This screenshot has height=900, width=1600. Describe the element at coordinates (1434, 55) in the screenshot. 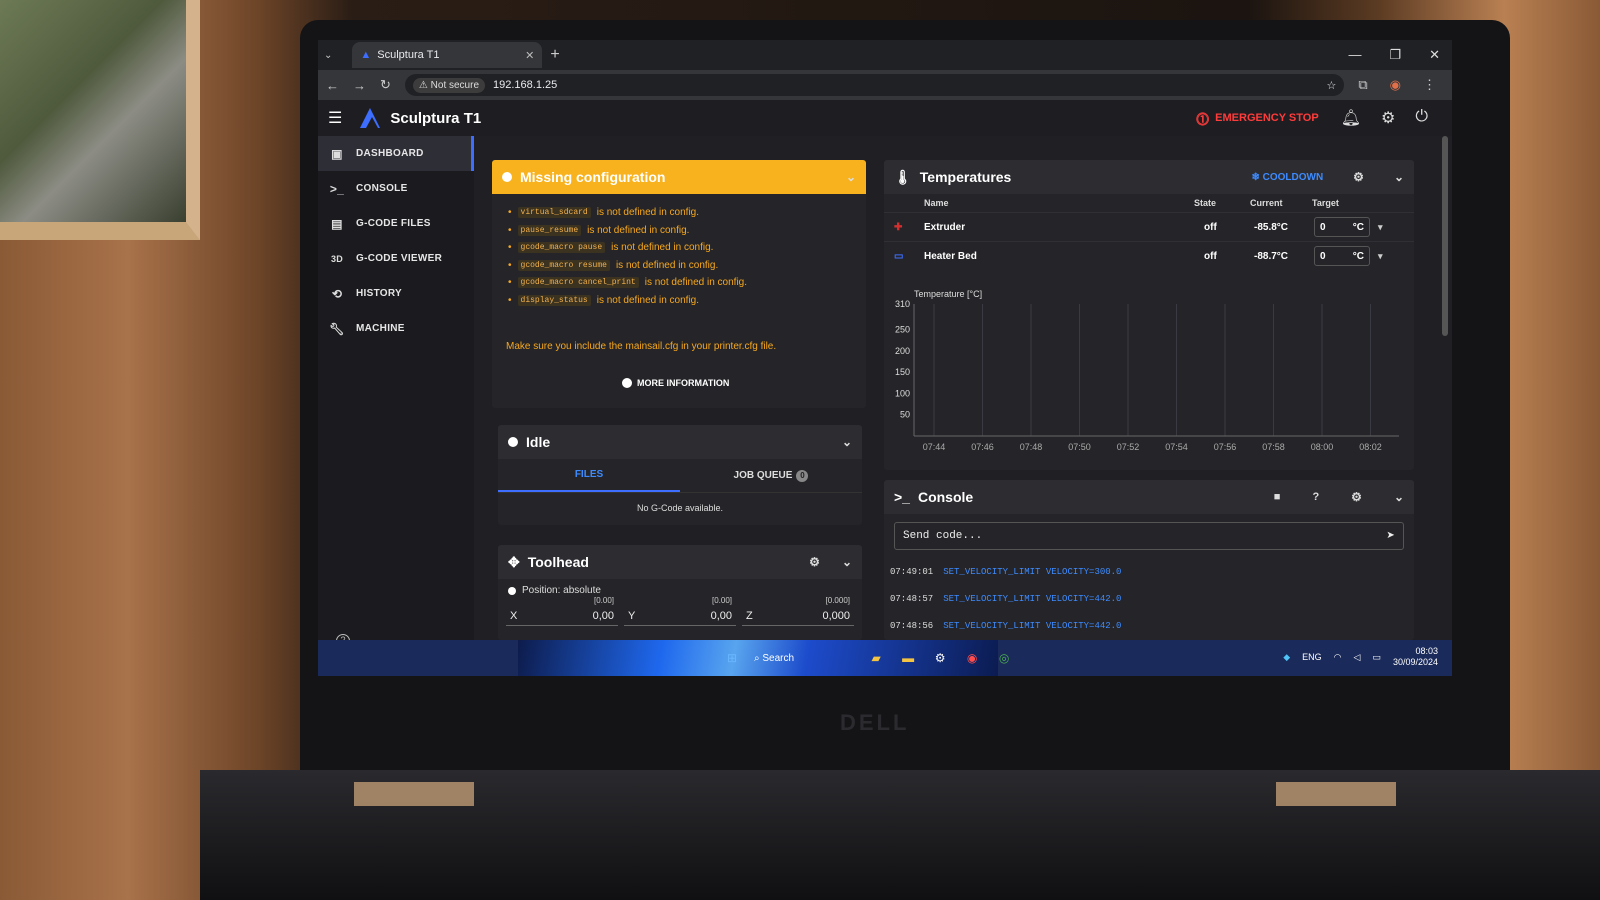

I see `close-window-icon: ✕` at that location.